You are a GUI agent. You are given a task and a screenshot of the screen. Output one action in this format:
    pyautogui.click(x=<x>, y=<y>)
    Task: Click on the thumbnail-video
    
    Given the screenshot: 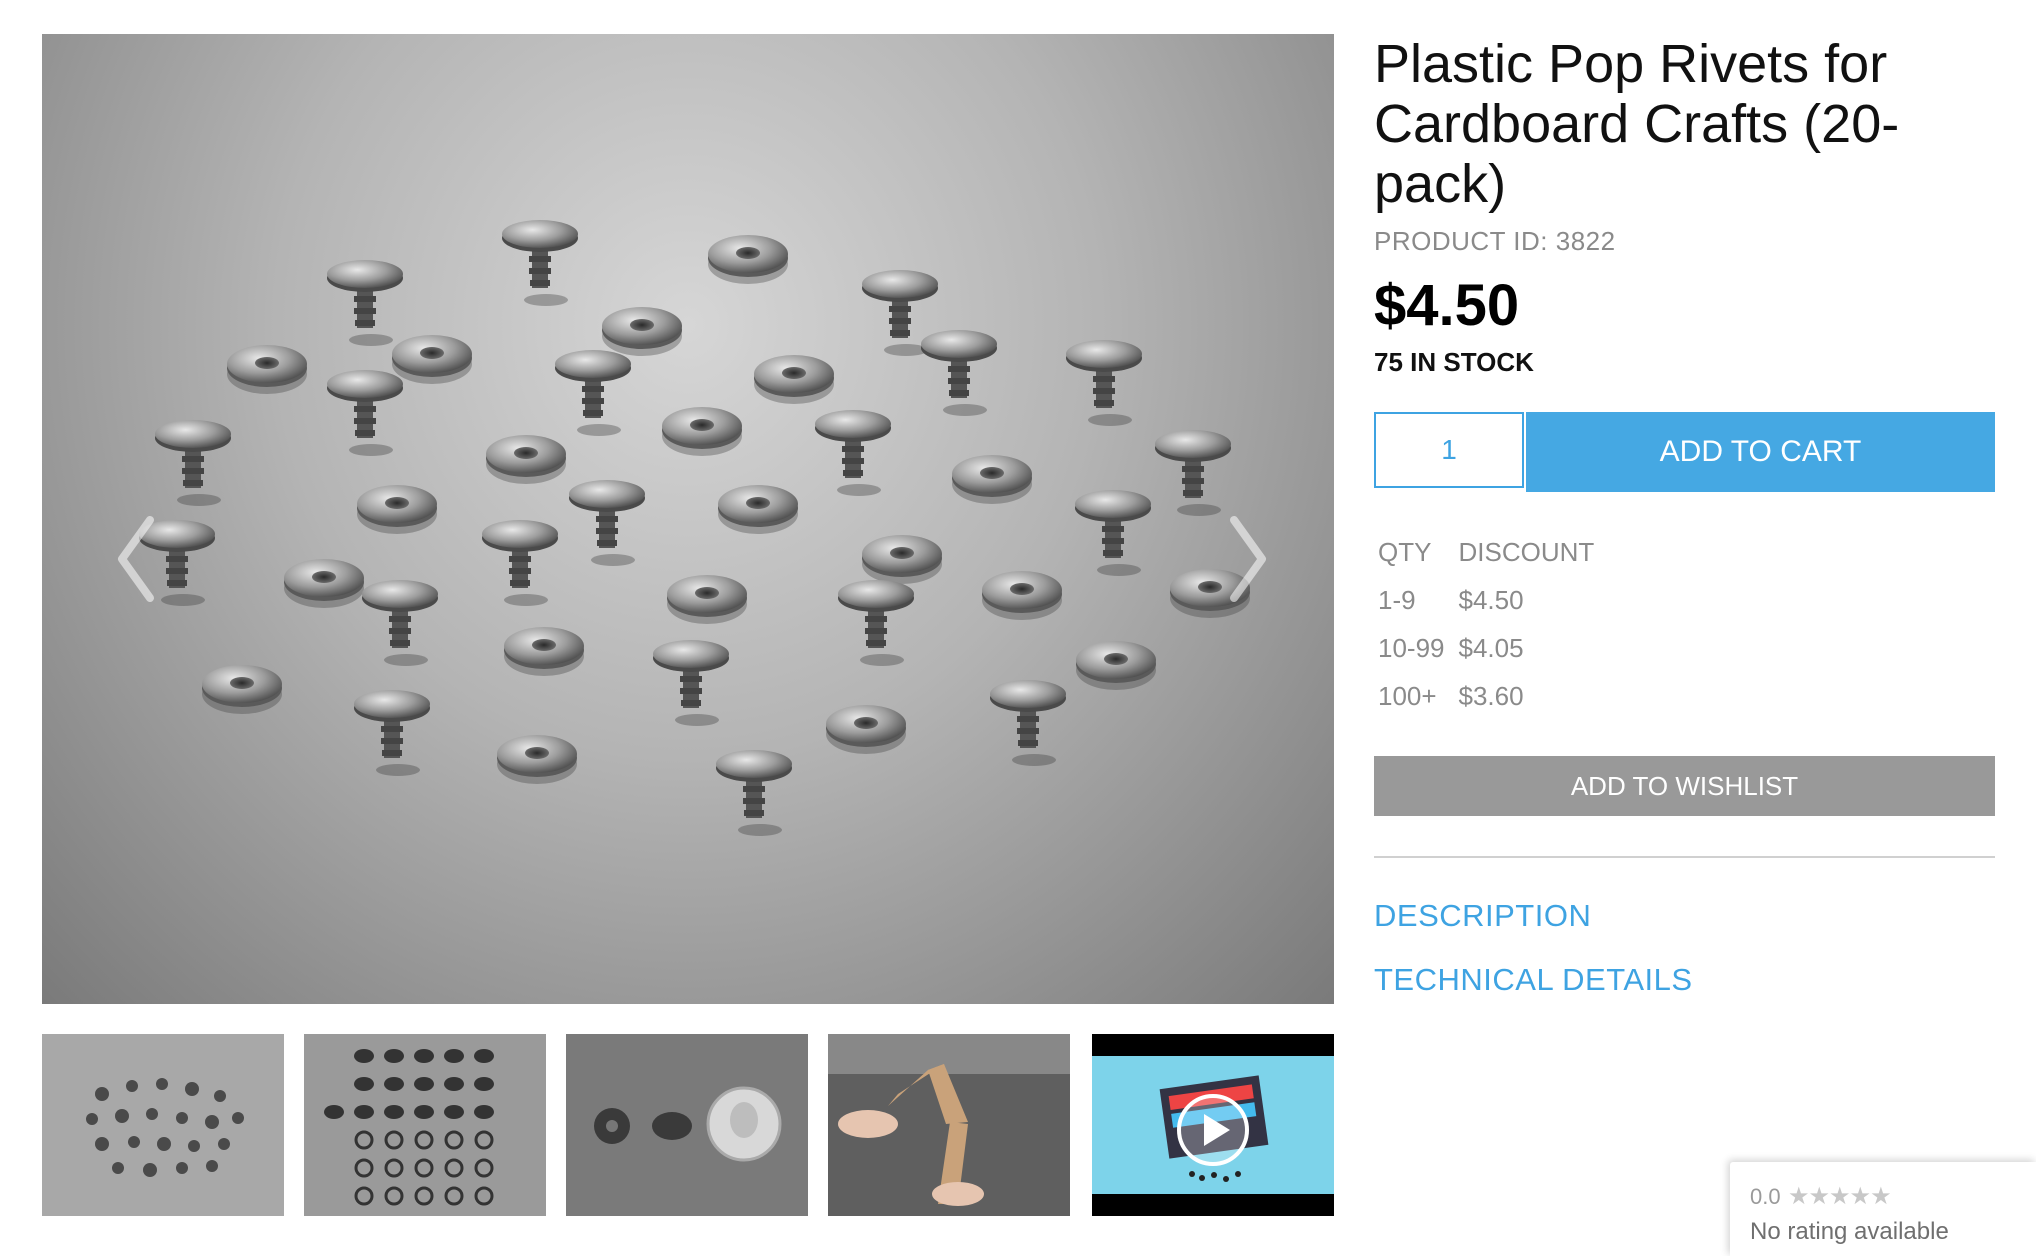 What is the action you would take?
    pyautogui.click(x=1213, y=1125)
    